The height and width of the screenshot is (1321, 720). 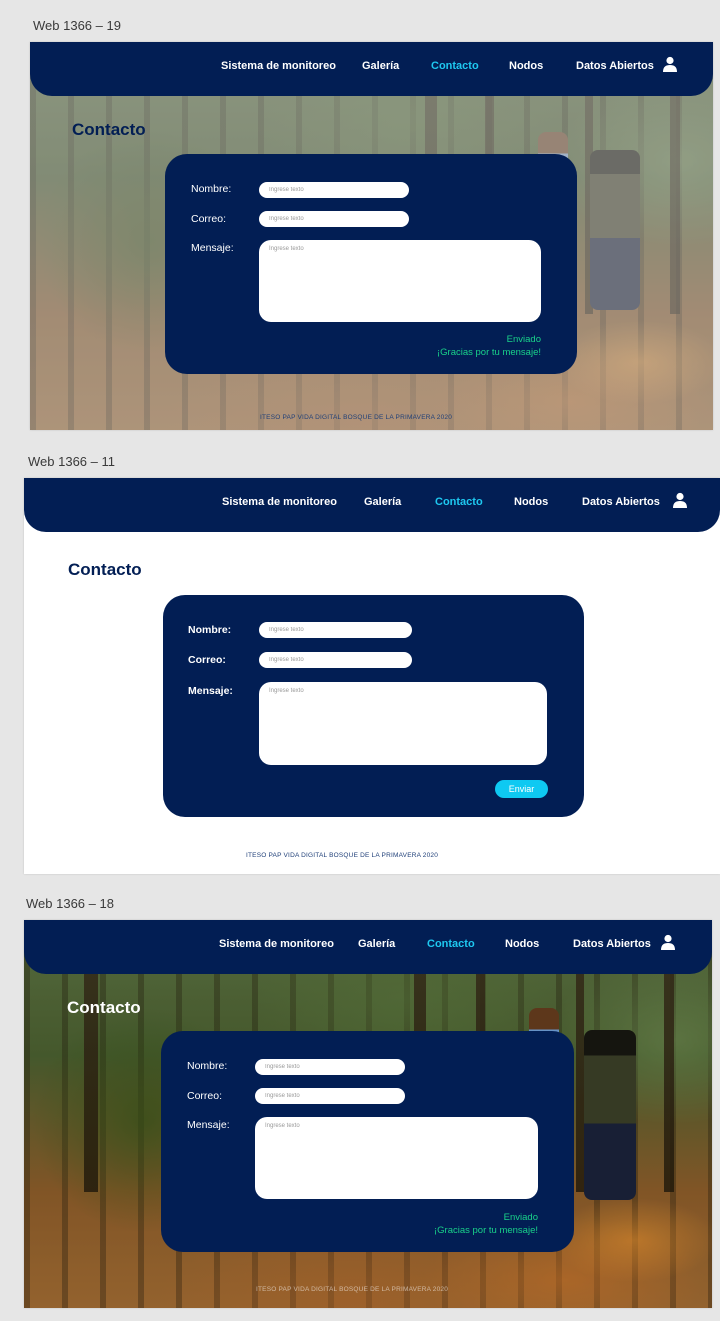 What do you see at coordinates (70, 903) in the screenshot?
I see `frame-label-18: Web 1366 – 18` at bounding box center [70, 903].